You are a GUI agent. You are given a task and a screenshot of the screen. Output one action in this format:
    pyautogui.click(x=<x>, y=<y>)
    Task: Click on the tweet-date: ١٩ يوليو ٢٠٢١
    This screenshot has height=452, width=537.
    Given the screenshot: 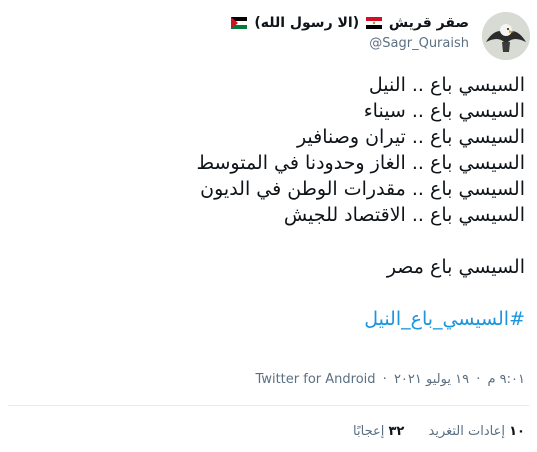 What is the action you would take?
    pyautogui.click(x=431, y=379)
    